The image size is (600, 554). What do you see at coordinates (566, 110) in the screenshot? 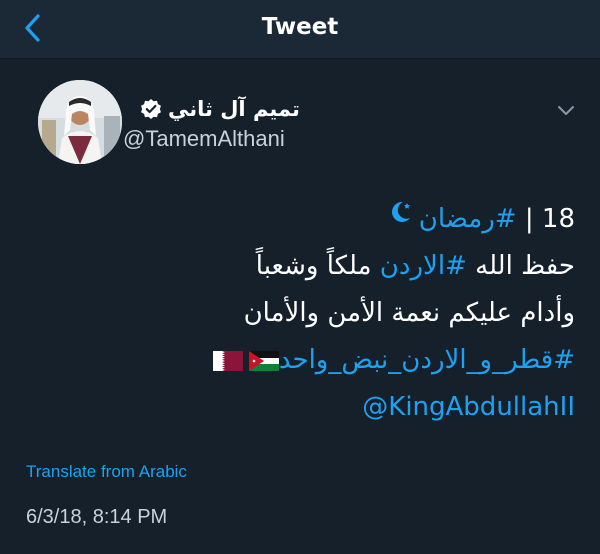
I see `chevron-down-icon` at bounding box center [566, 110].